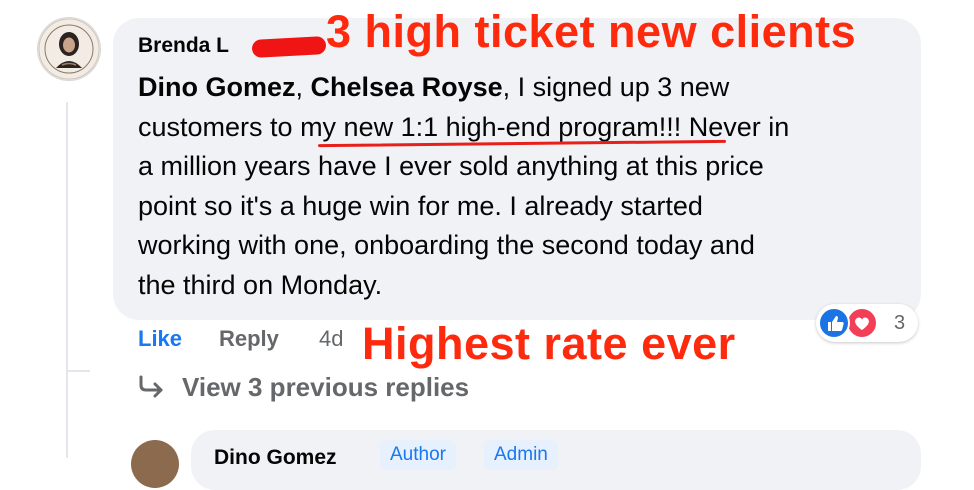 The height and width of the screenshot is (490, 974). What do you see at coordinates (219, 126) in the screenshot?
I see `comment-text-2a: customers to` at bounding box center [219, 126].